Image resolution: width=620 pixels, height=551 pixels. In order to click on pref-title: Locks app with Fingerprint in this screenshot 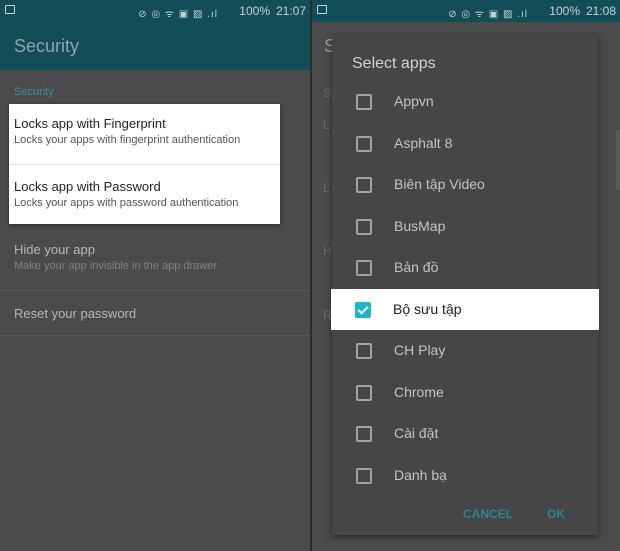, I will do `click(90, 123)`.